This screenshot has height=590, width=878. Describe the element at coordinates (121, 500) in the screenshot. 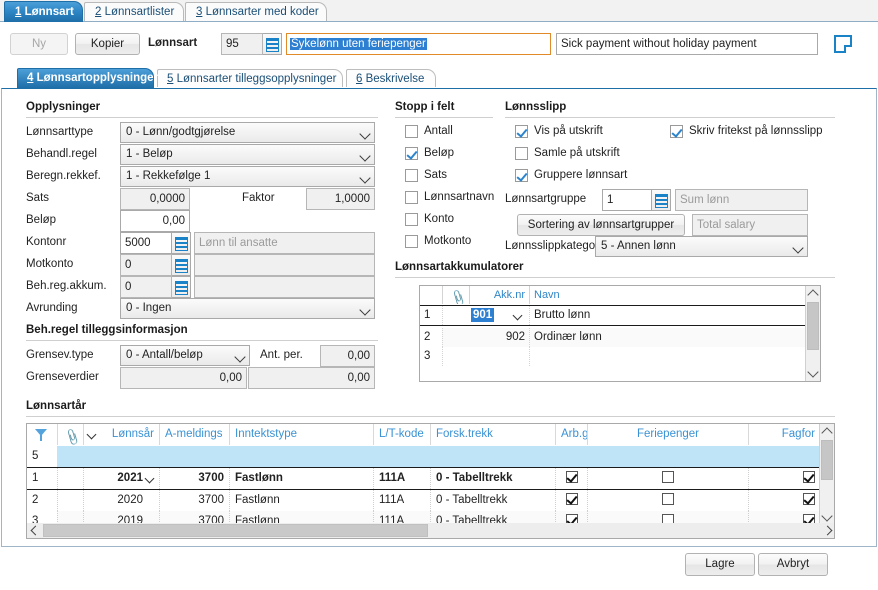

I see `row2-lonnsar: 2020` at that location.